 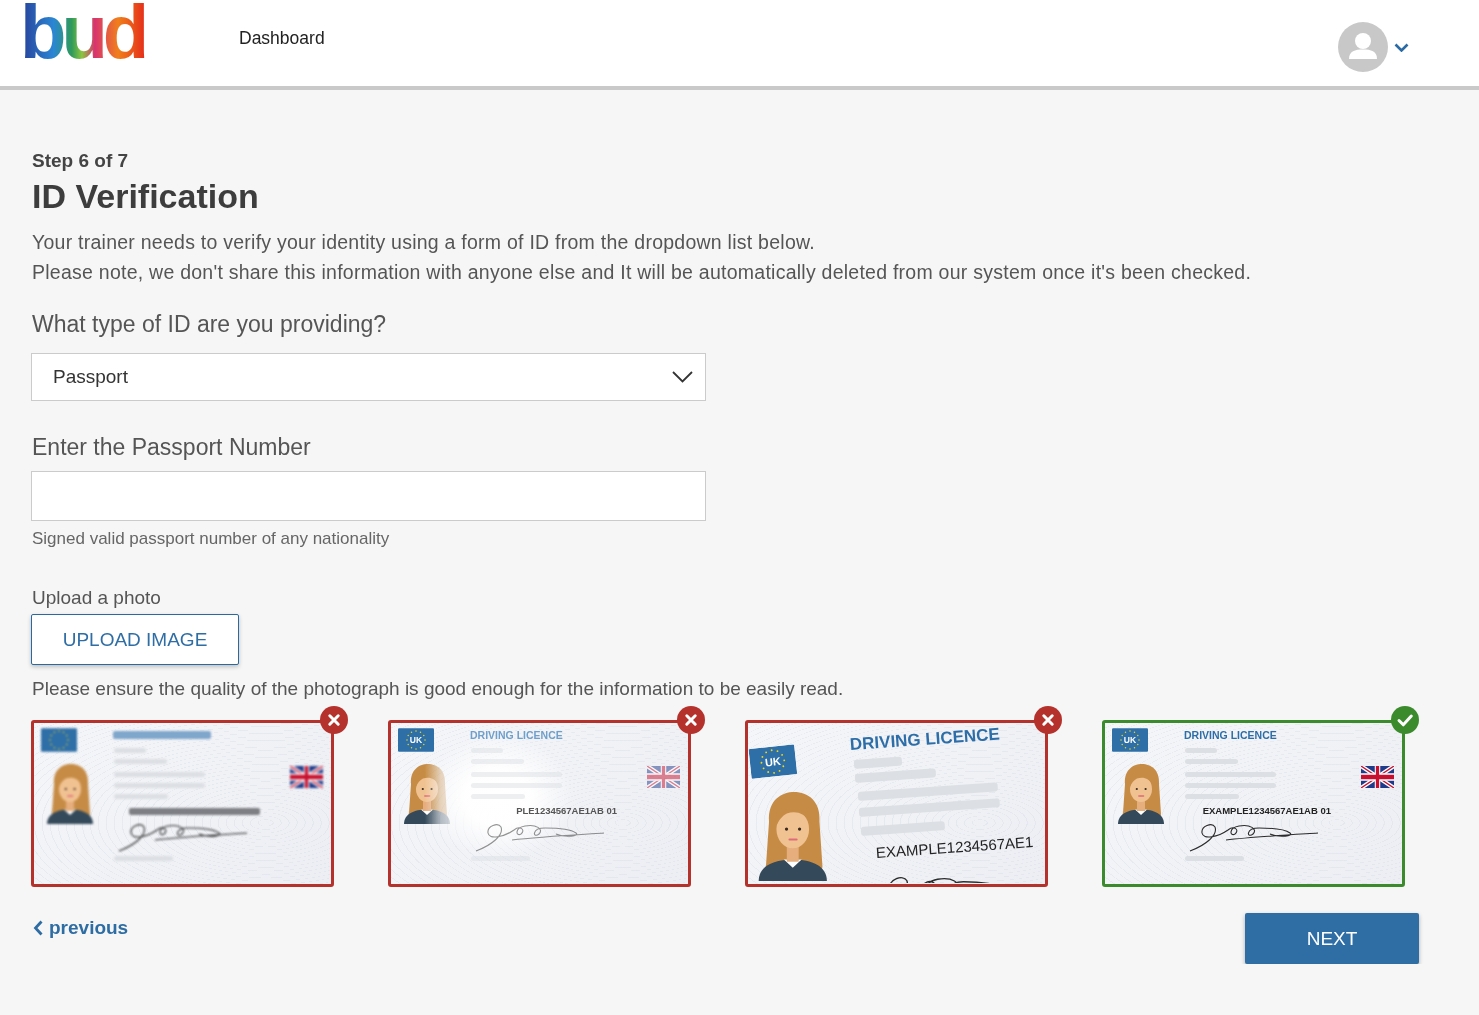 What do you see at coordinates (145, 196) in the screenshot?
I see `page-title: ID Verification` at bounding box center [145, 196].